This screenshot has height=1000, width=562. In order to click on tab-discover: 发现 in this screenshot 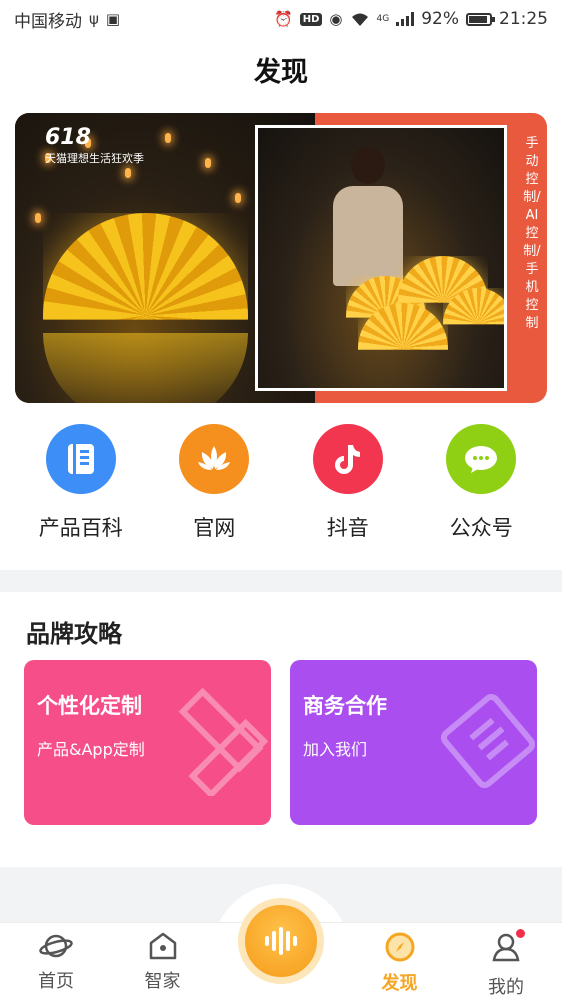, I will do `click(400, 961)`.